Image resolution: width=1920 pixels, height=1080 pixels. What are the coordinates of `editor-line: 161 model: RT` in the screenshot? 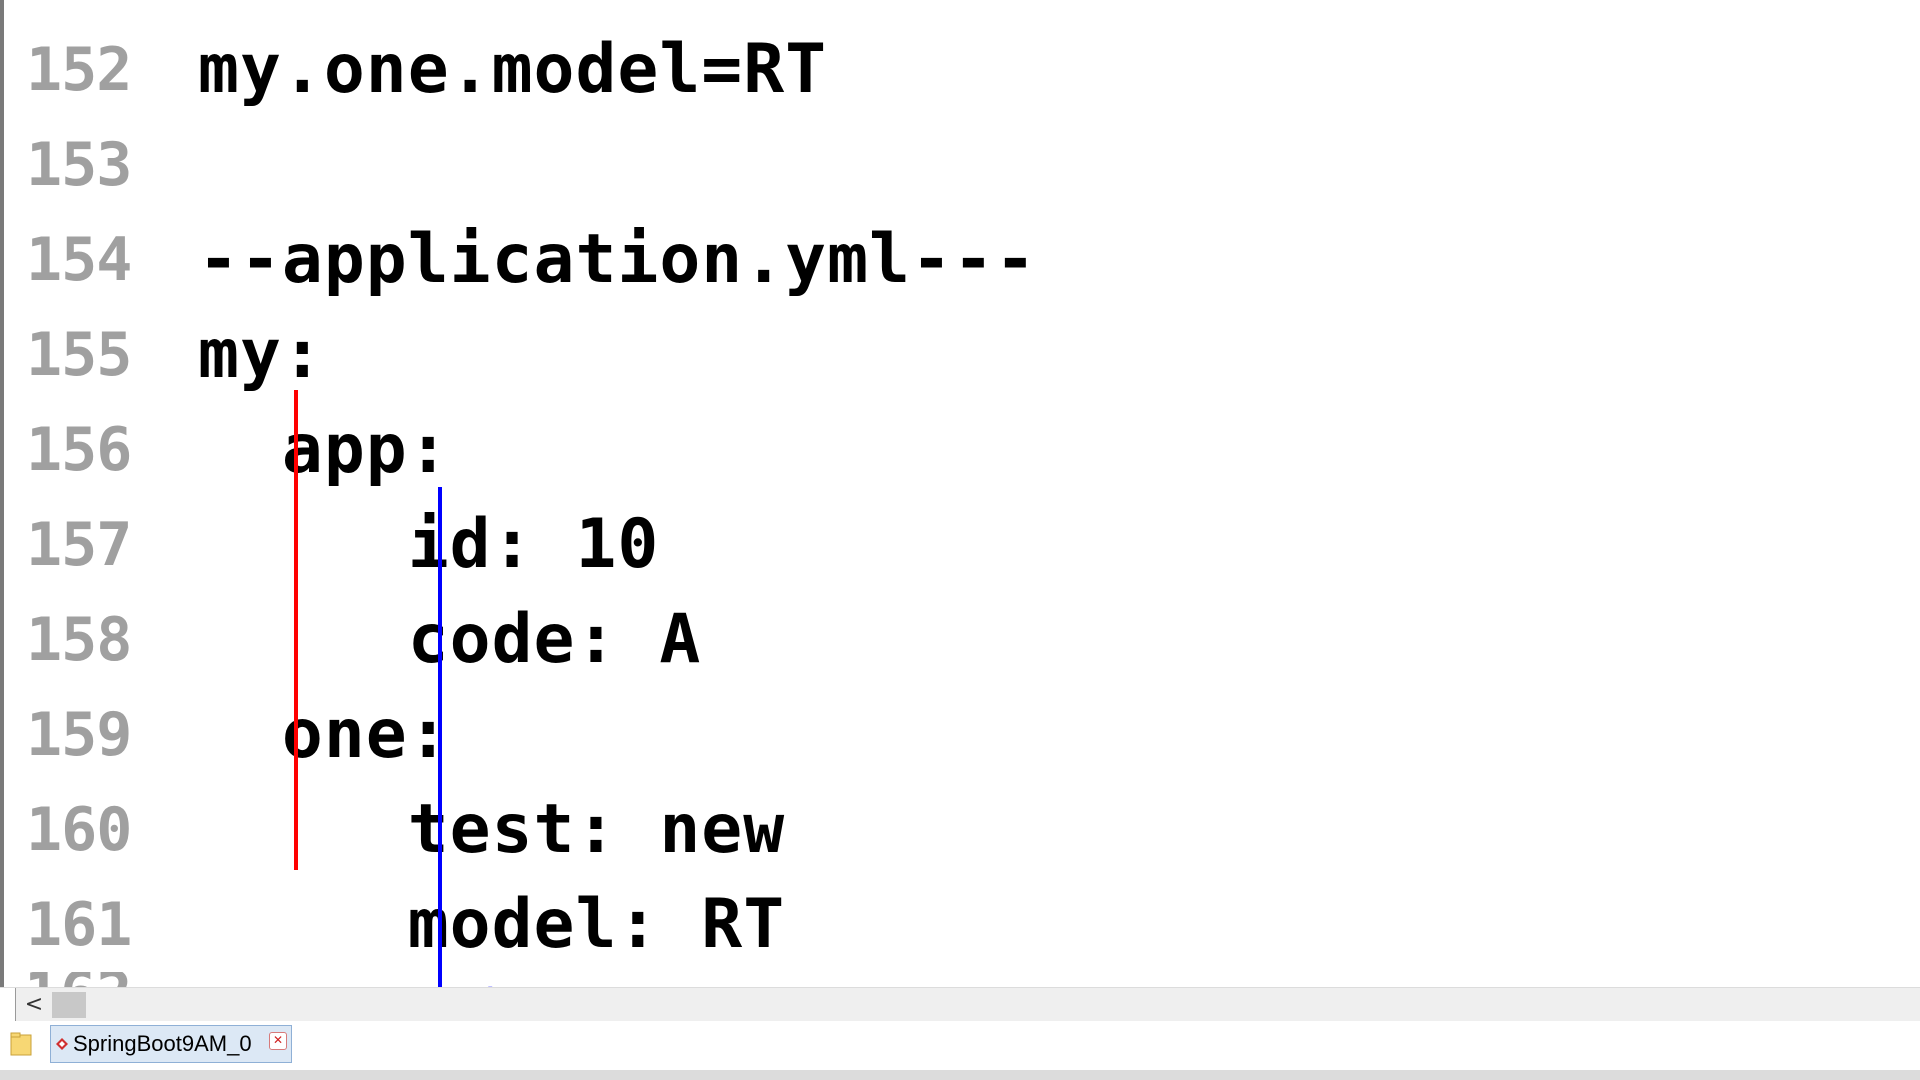 It's located at (962, 924).